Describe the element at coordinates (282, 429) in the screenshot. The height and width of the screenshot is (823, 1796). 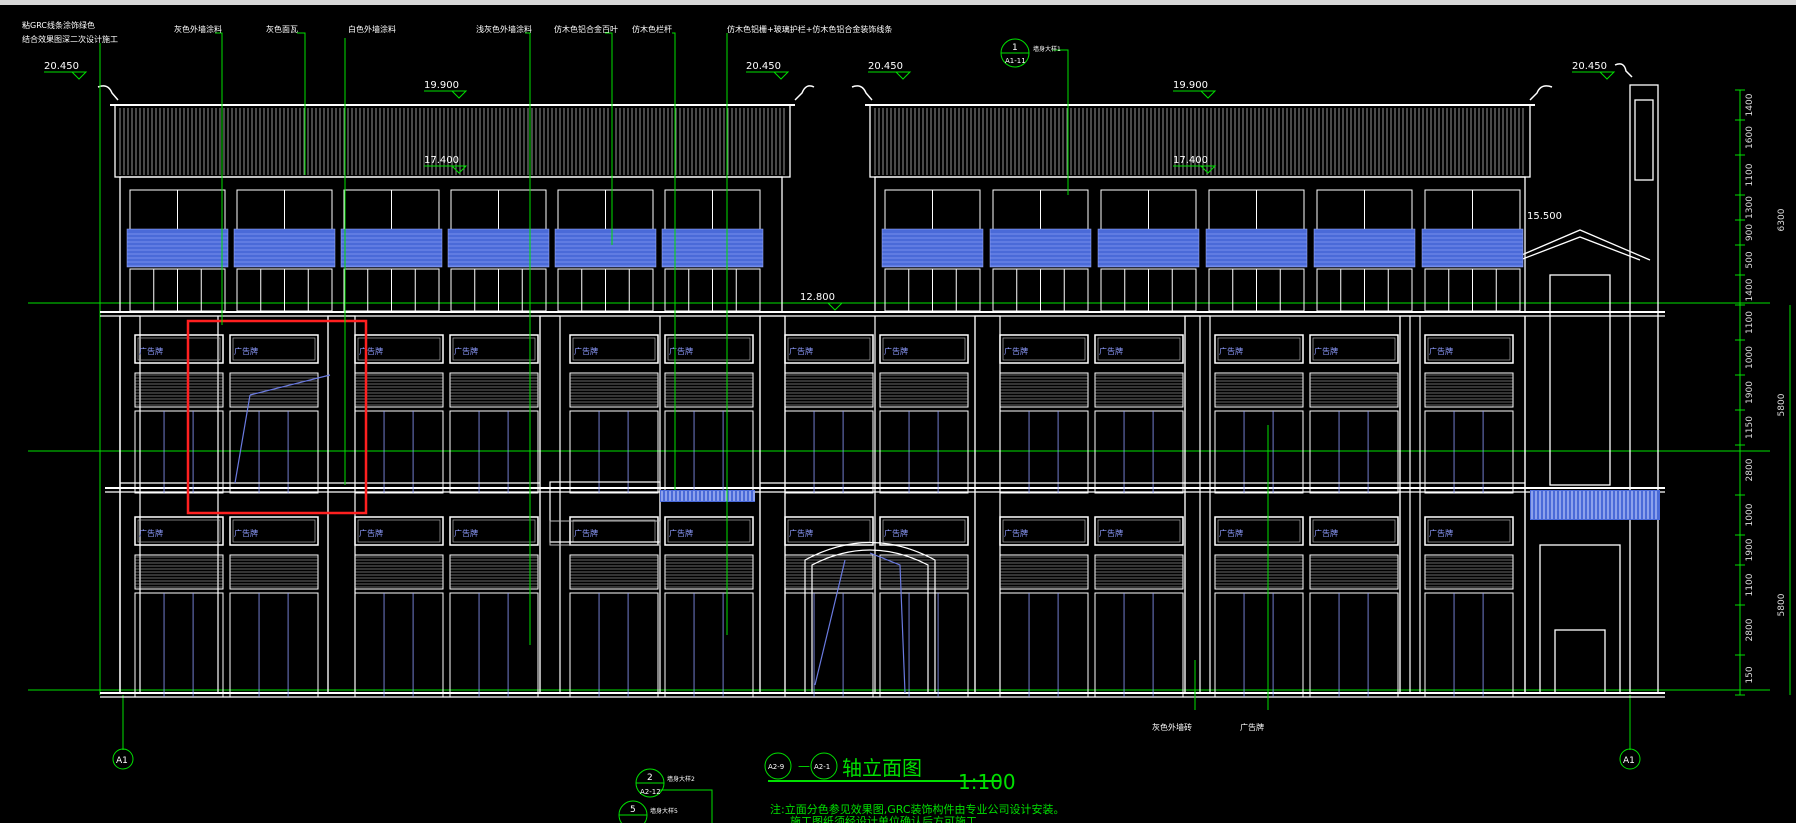
I see `highlight-detail-line` at that location.